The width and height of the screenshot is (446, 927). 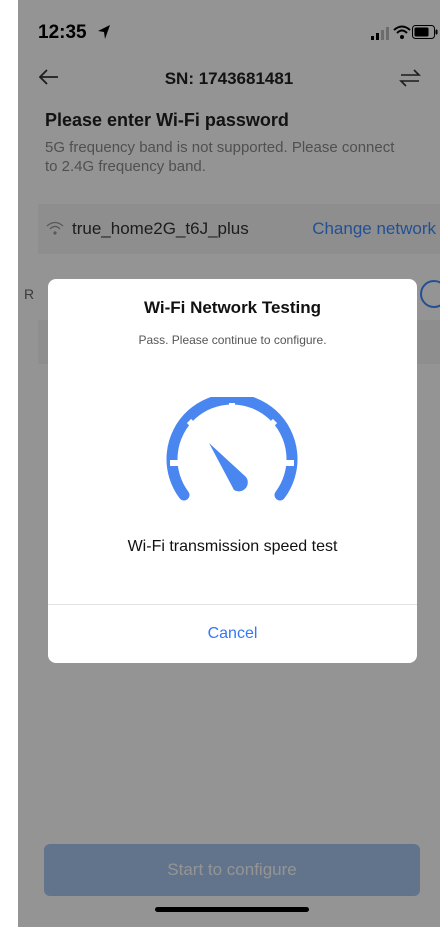 I want to click on dialog-title: Wi-Fi Network Testing, so click(x=232, y=307).